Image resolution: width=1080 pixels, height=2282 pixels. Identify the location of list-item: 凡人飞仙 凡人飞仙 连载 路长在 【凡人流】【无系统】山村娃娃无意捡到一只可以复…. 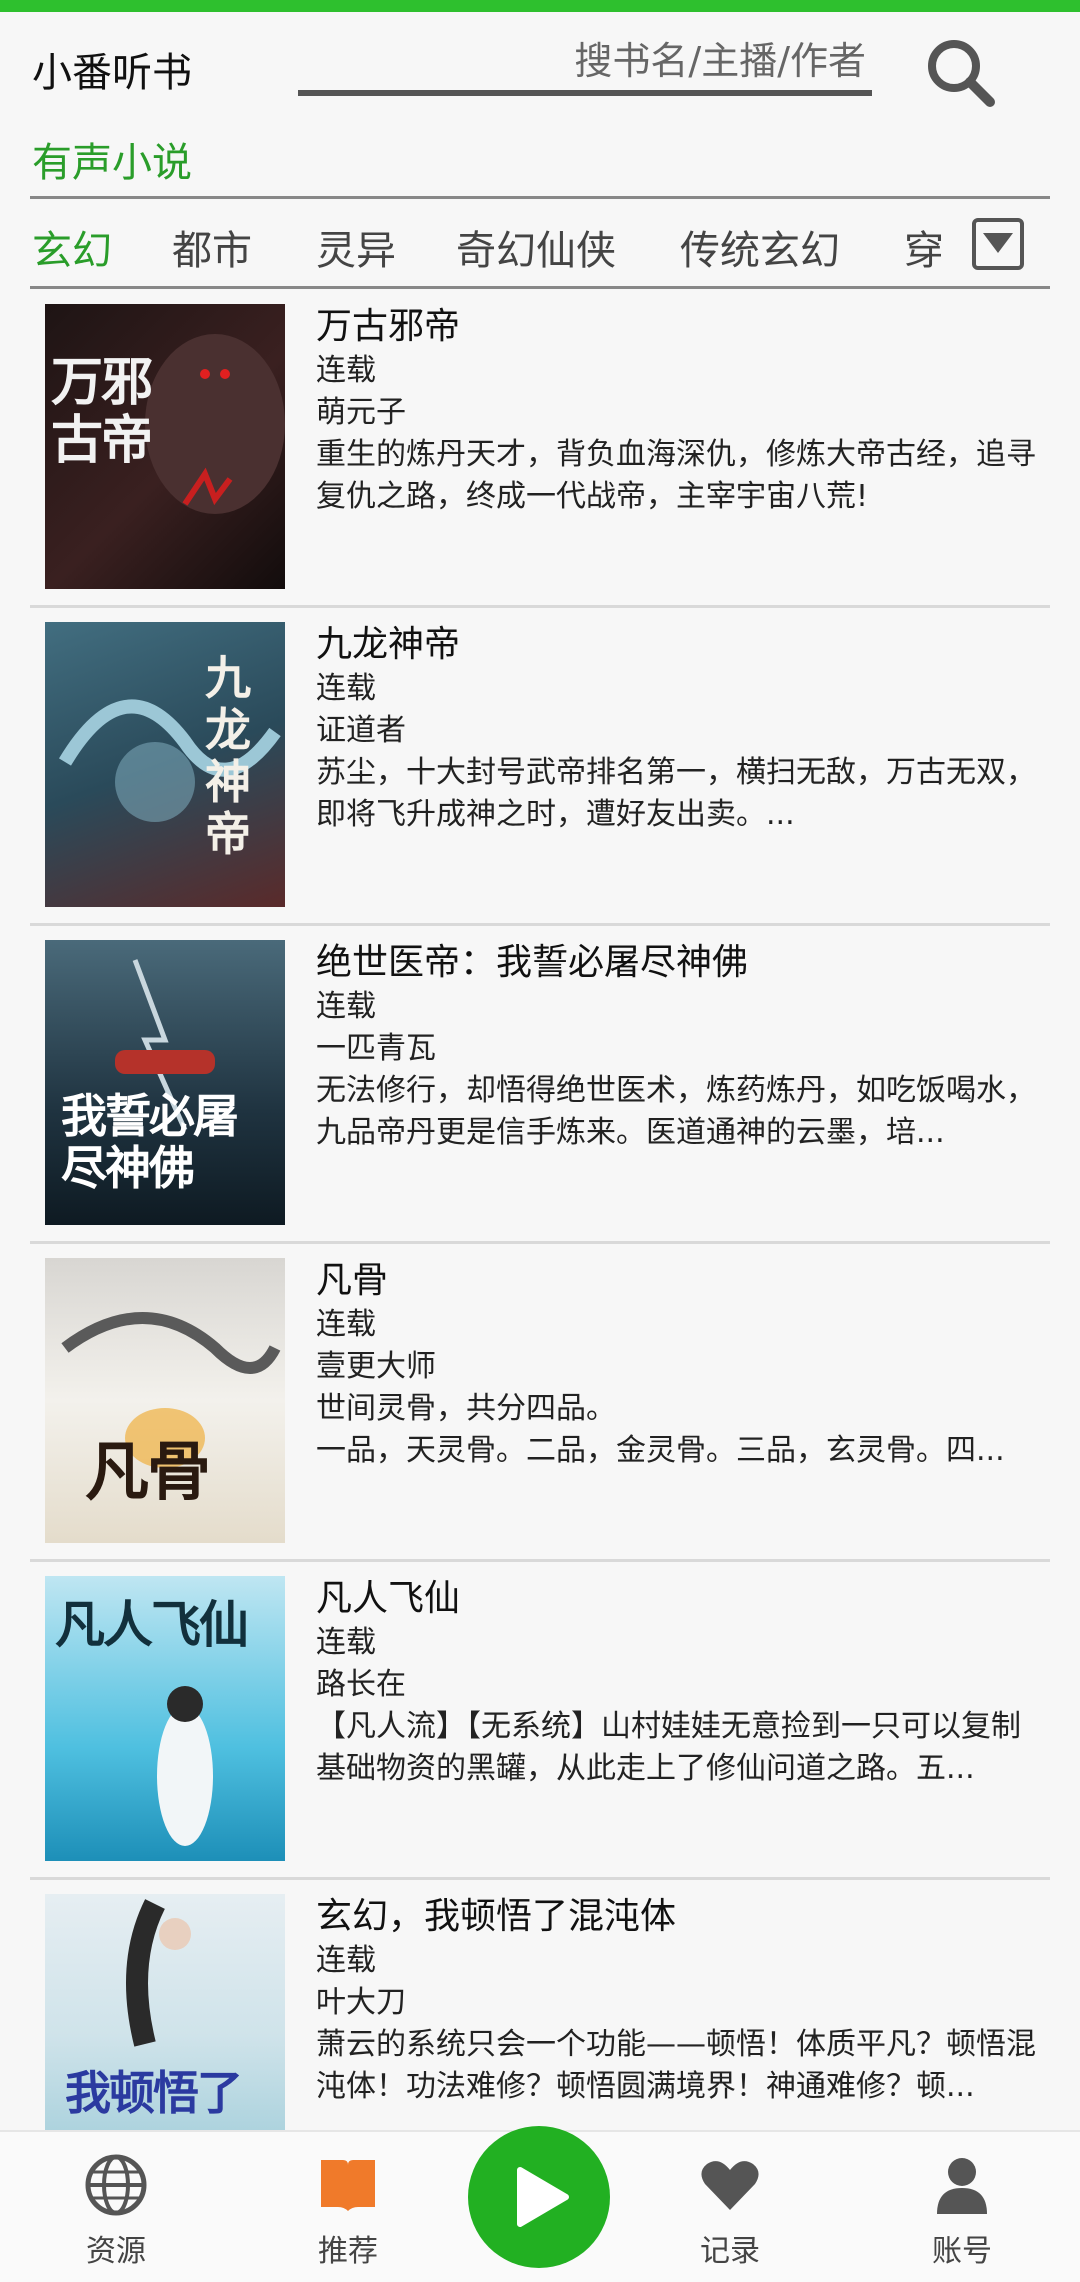
(540, 1721).